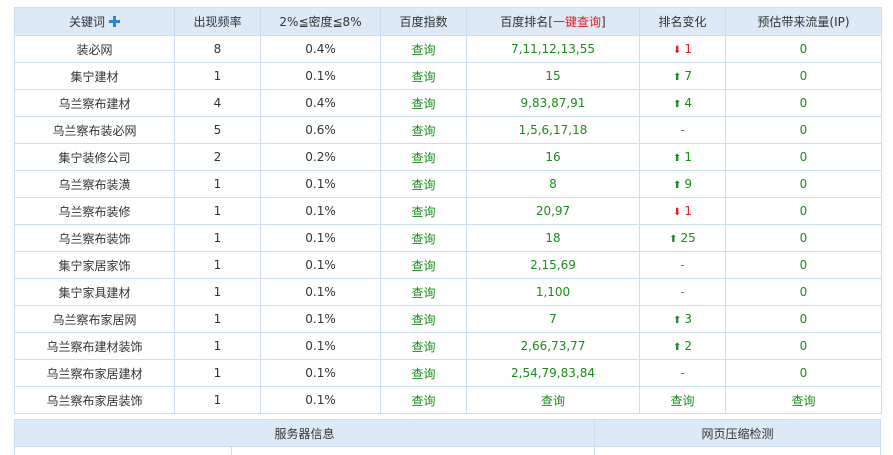 The width and height of the screenshot is (893, 455). I want to click on keyword-cell: 乌兰察布家居网, so click(94, 319).